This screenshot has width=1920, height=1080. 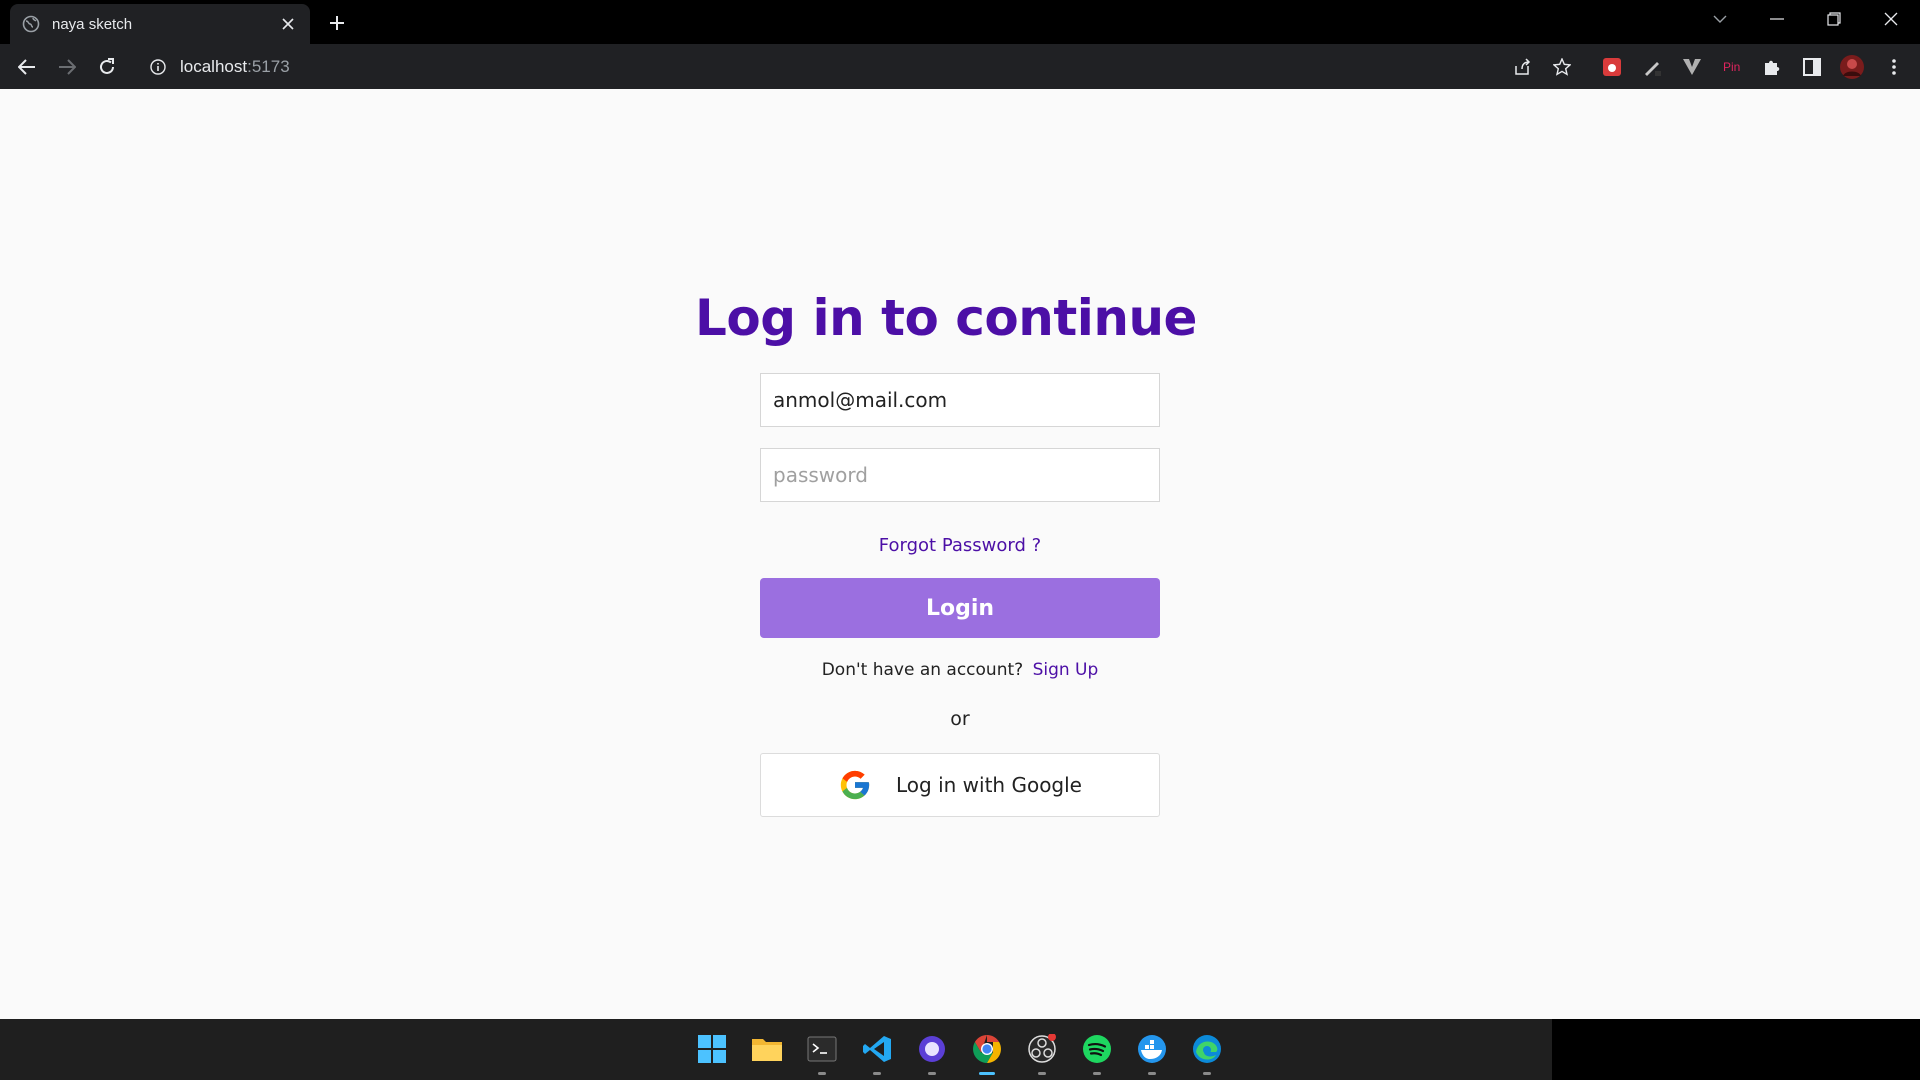 I want to click on url-text: localhost:5173, so click(x=235, y=66).